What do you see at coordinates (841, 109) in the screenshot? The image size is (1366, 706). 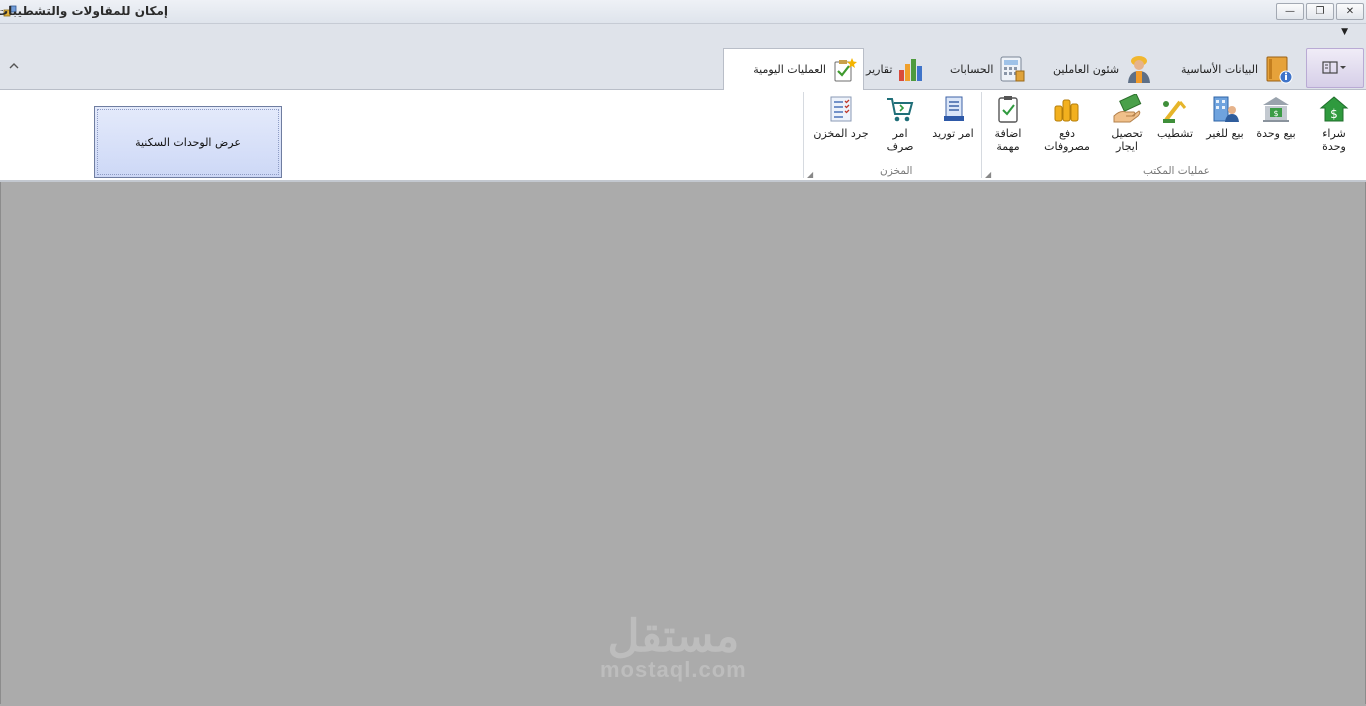 I see `checklist-icon` at bounding box center [841, 109].